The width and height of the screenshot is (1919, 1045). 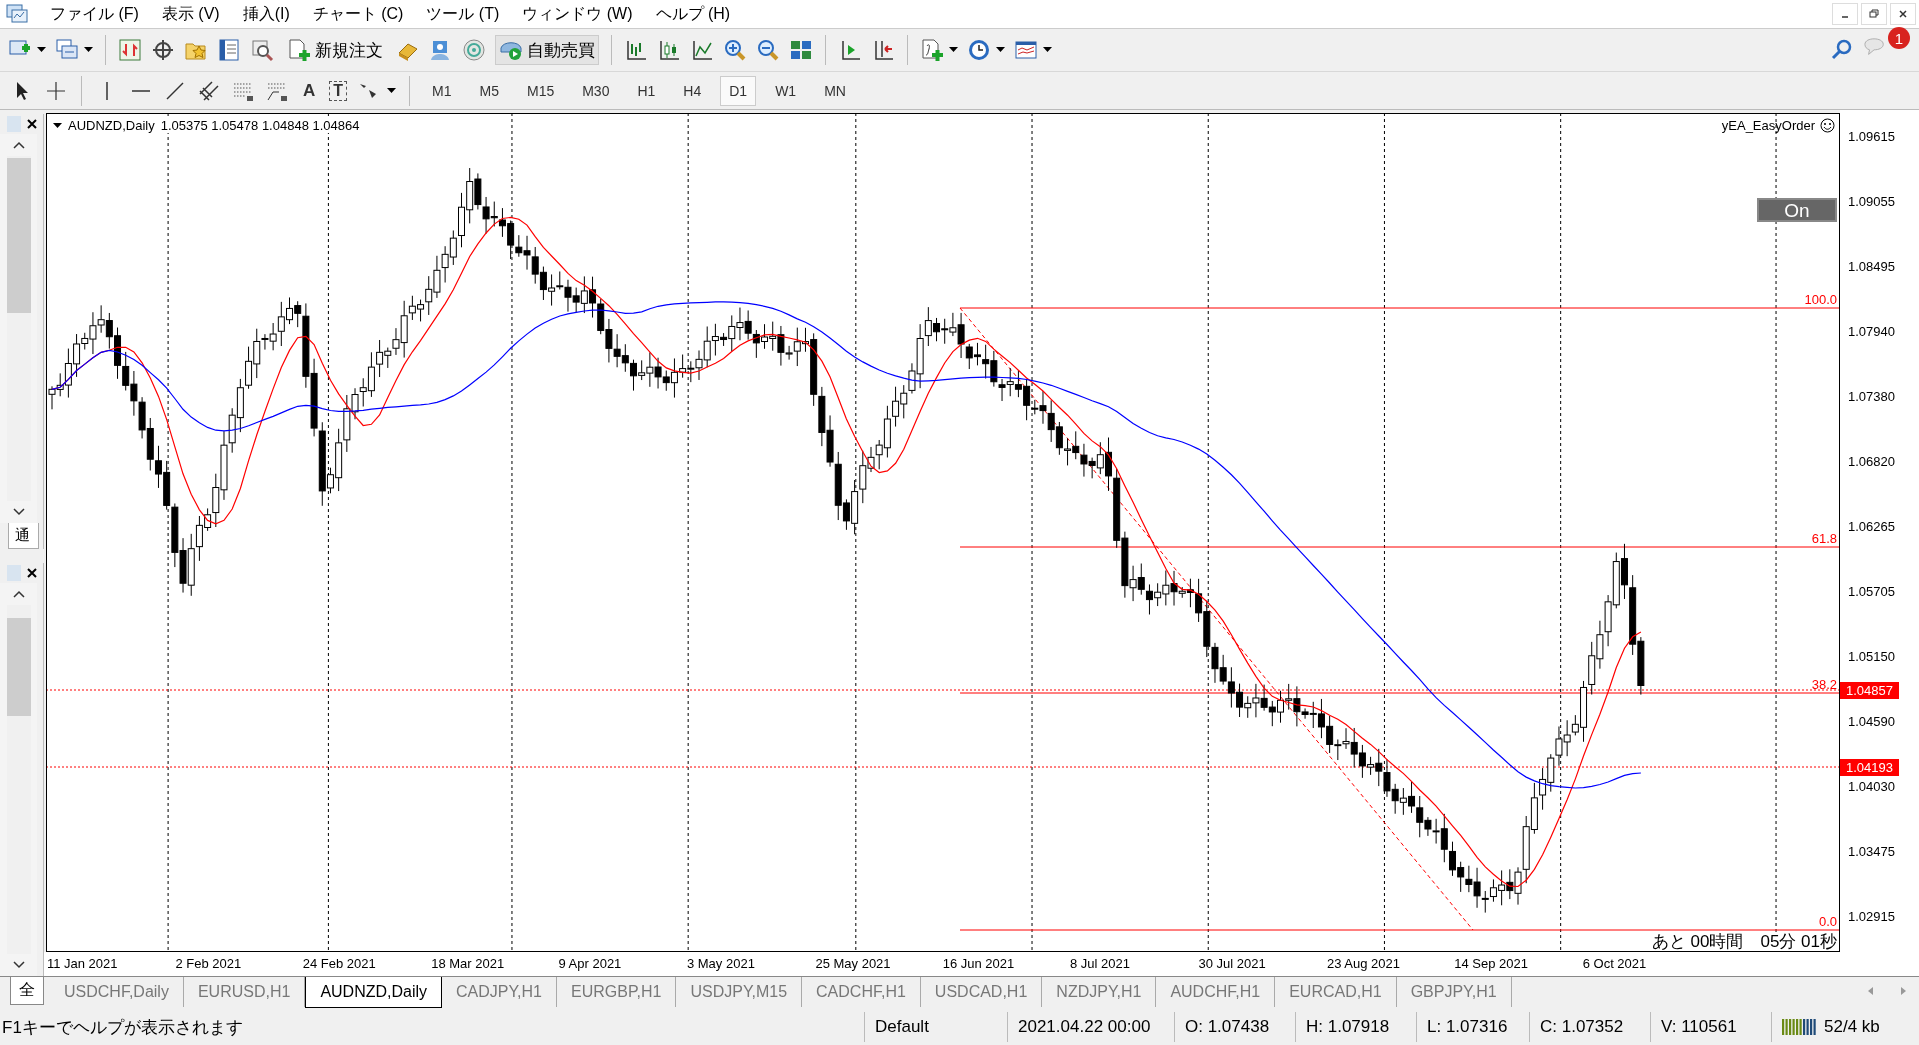 What do you see at coordinates (1871, 591) in the screenshot?
I see `price-tick: 1.05705` at bounding box center [1871, 591].